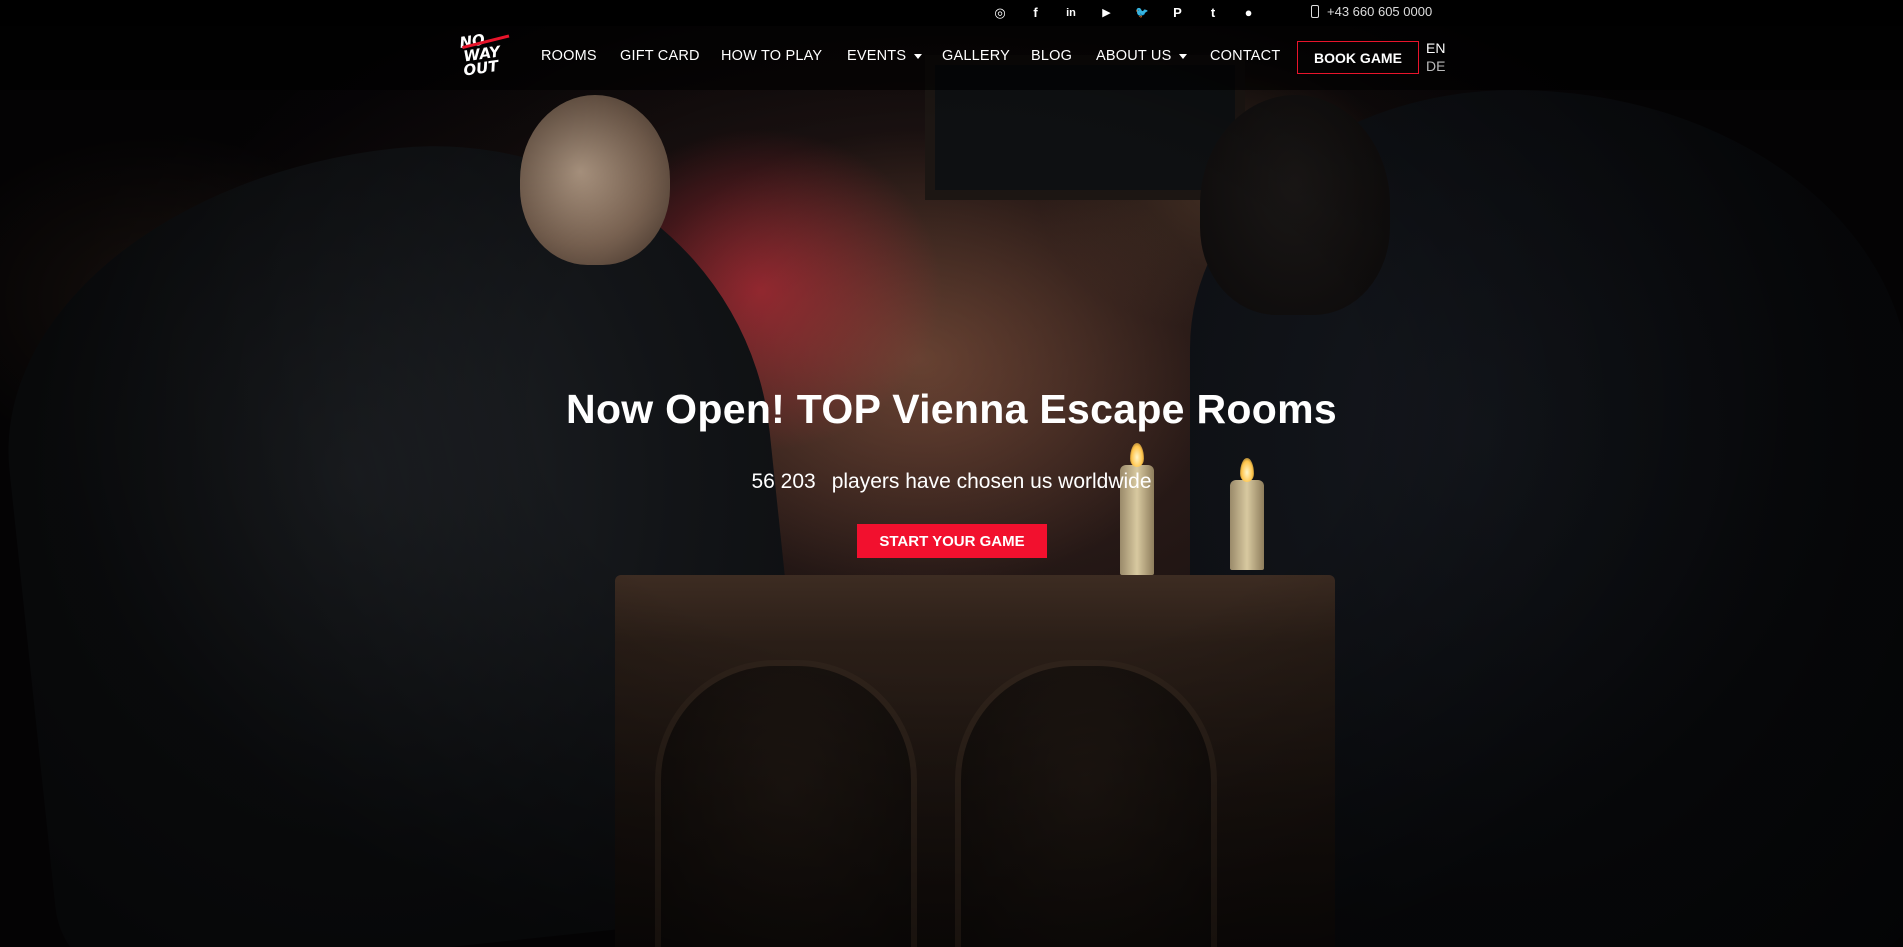  What do you see at coordinates (1051, 56) in the screenshot?
I see `nav-item-blog: BLOG` at bounding box center [1051, 56].